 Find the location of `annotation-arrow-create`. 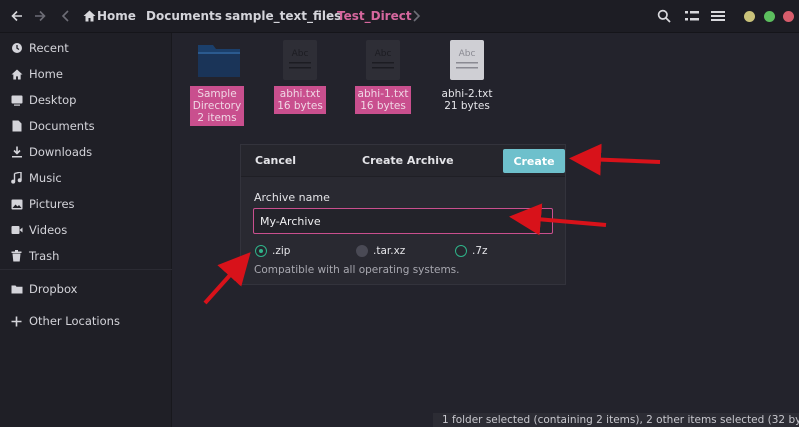

annotation-arrow-create is located at coordinates (615, 159).